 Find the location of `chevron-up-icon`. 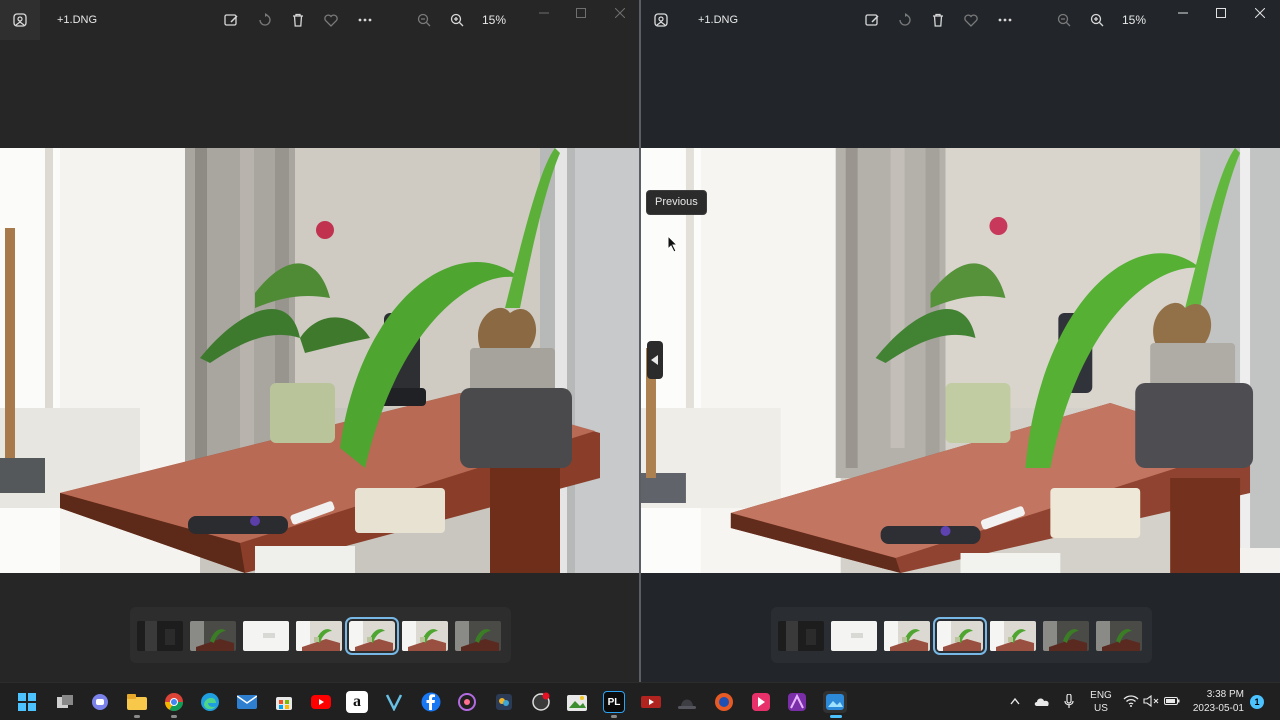

chevron-up-icon is located at coordinates (1015, 701).